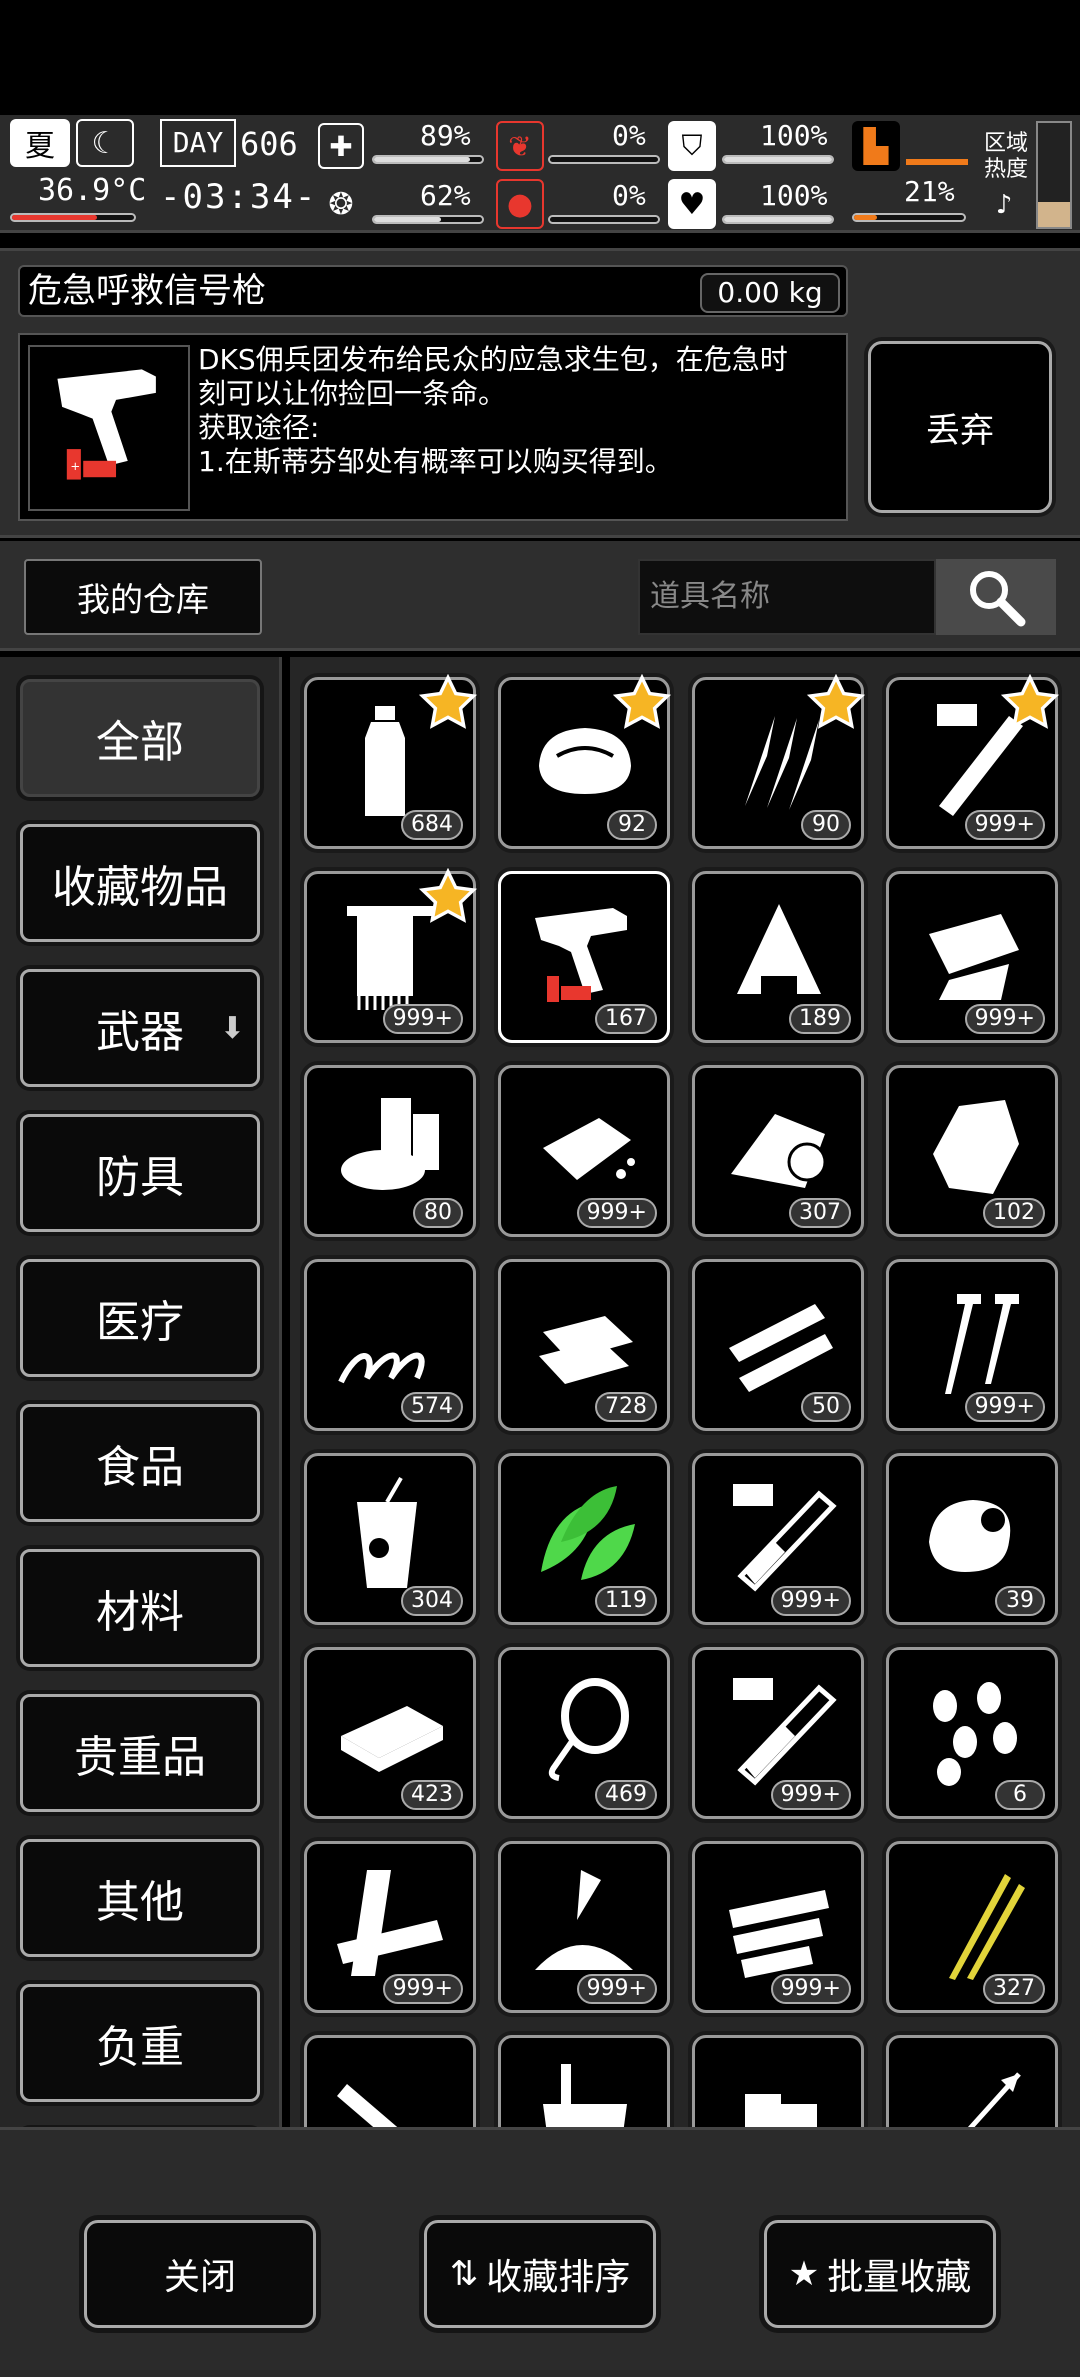  Describe the element at coordinates (140, 1177) in the screenshot. I see `category-label: 防具` at that location.